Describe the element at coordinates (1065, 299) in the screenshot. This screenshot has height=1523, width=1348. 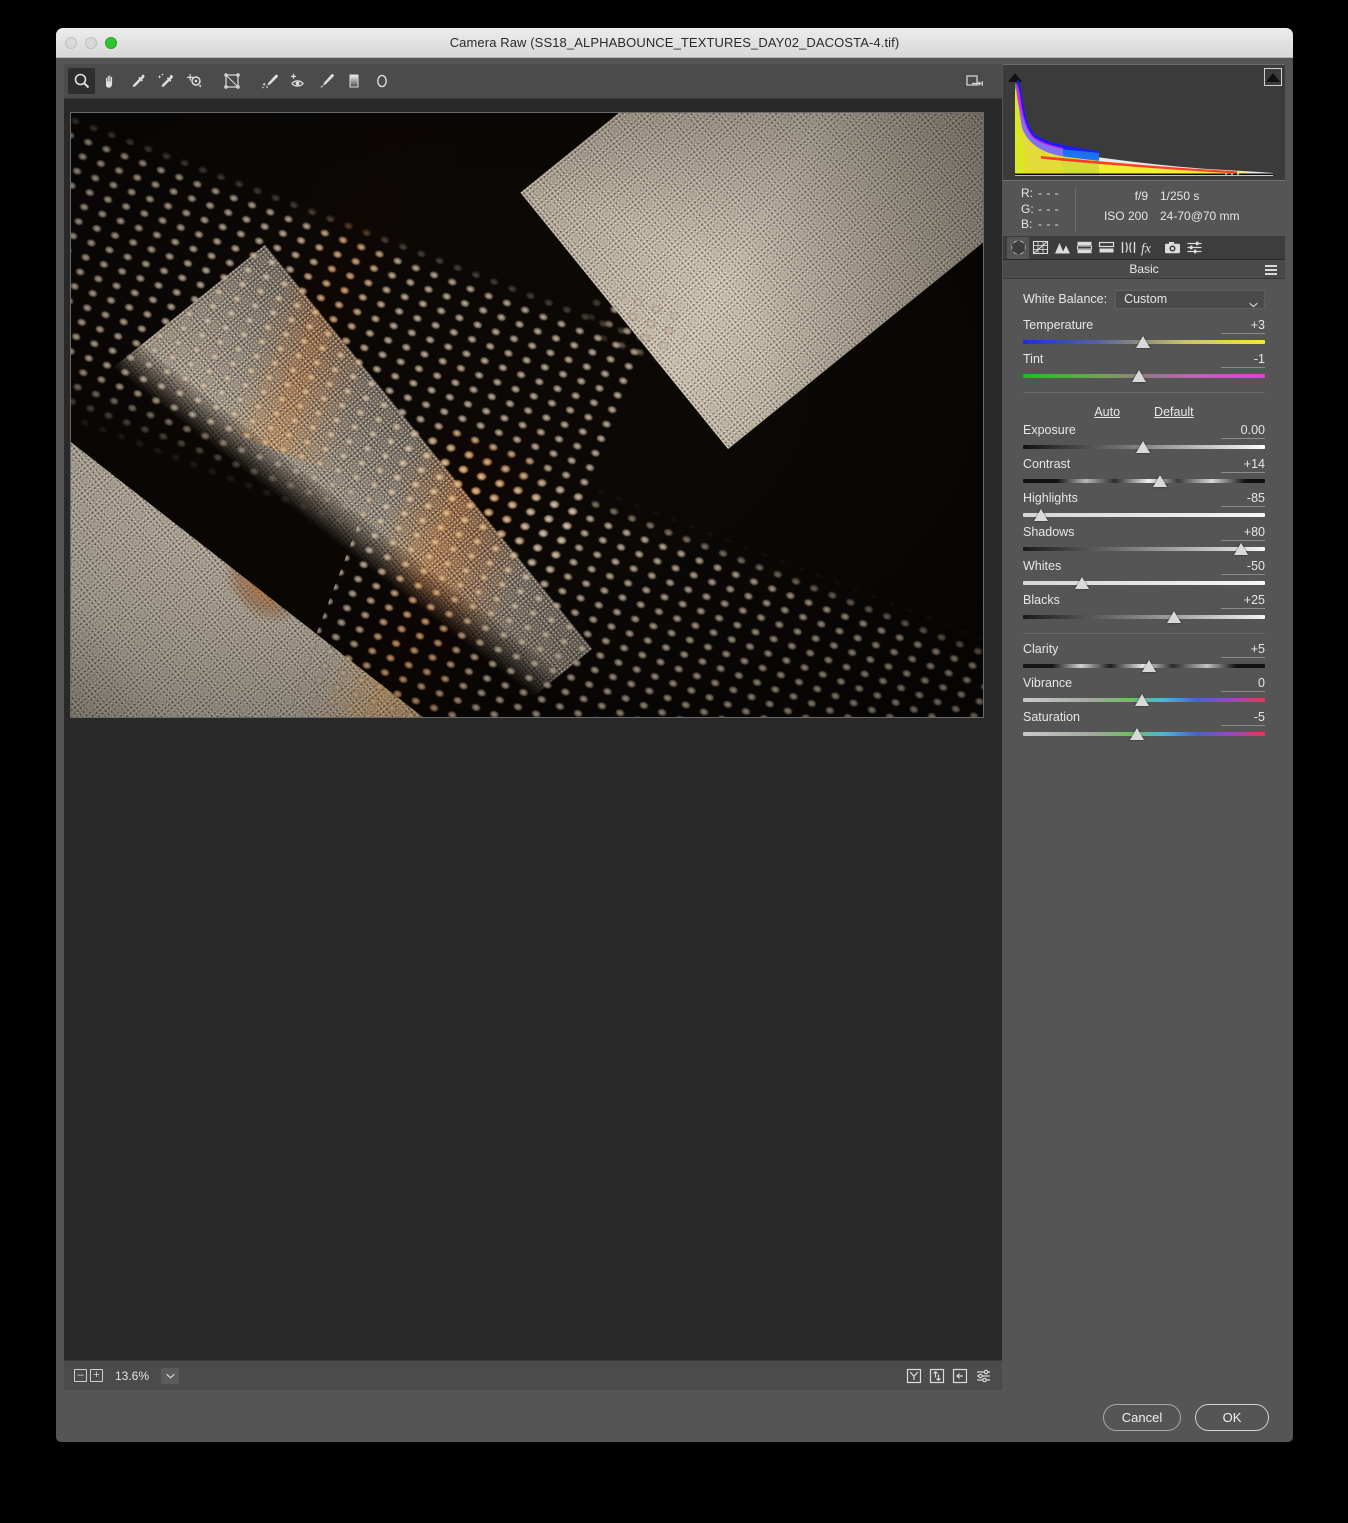
I see `white-balance-label: White Balance:` at that location.